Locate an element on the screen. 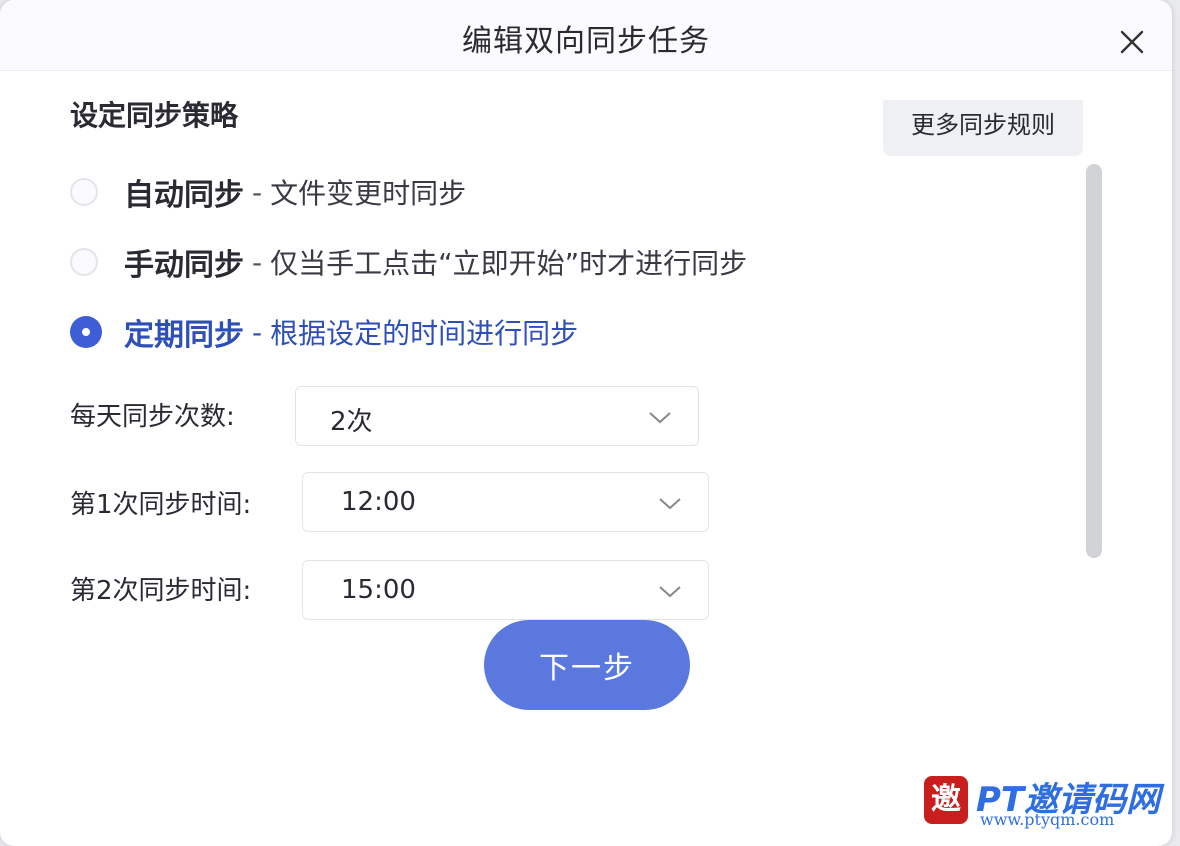 The height and width of the screenshot is (846, 1180). close-icon is located at coordinates (1132, 42).